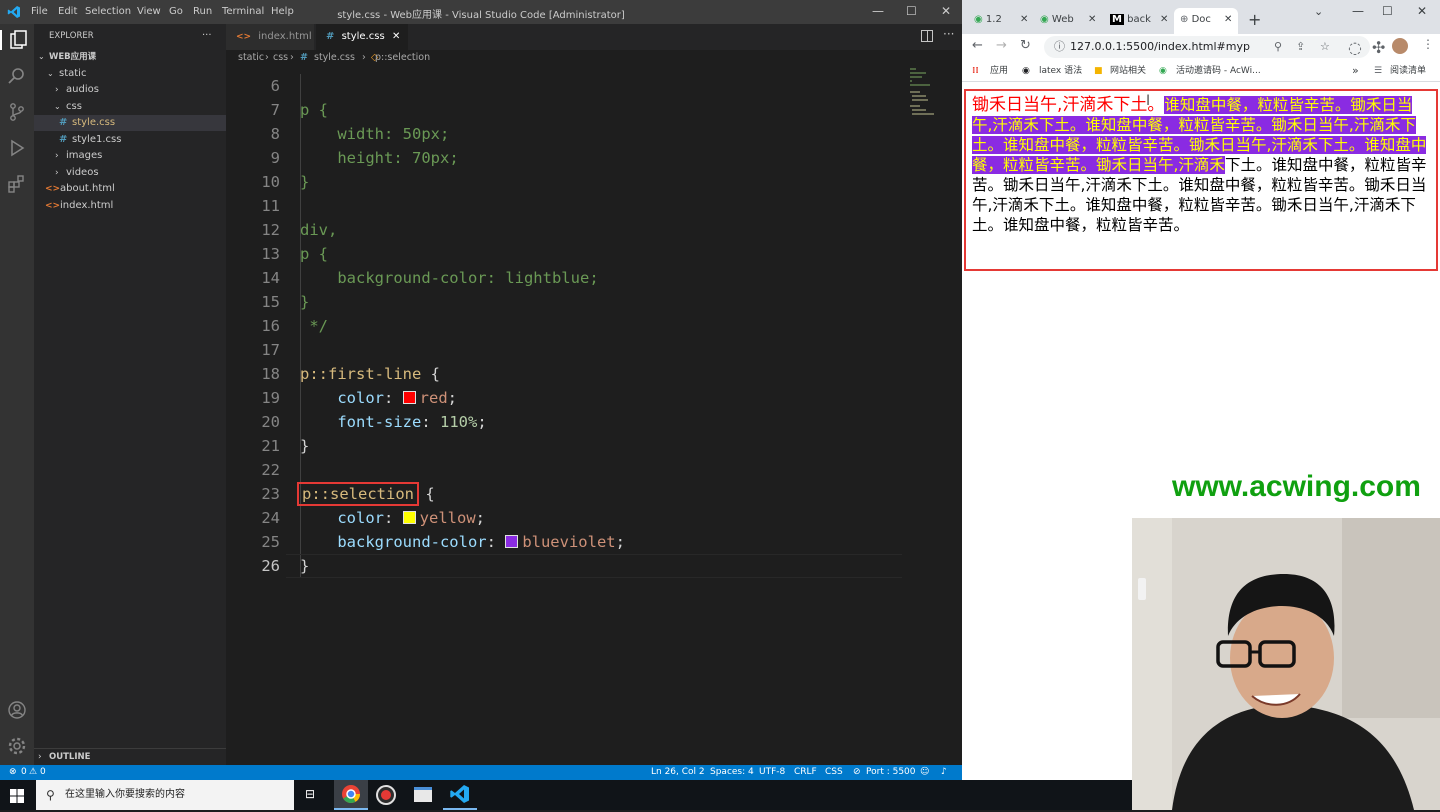 The height and width of the screenshot is (812, 1440). I want to click on live-server-port: Port : 5500, so click(891, 772).